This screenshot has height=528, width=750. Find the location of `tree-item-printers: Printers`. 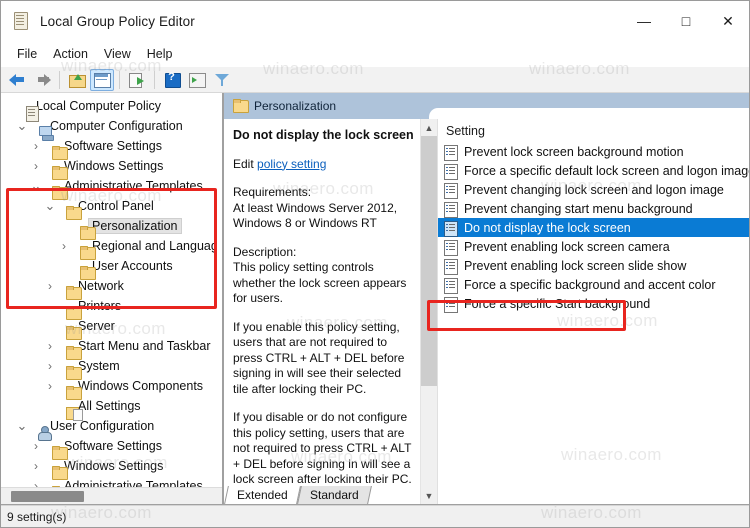

tree-item-printers: Printers is located at coordinates (111, 306).